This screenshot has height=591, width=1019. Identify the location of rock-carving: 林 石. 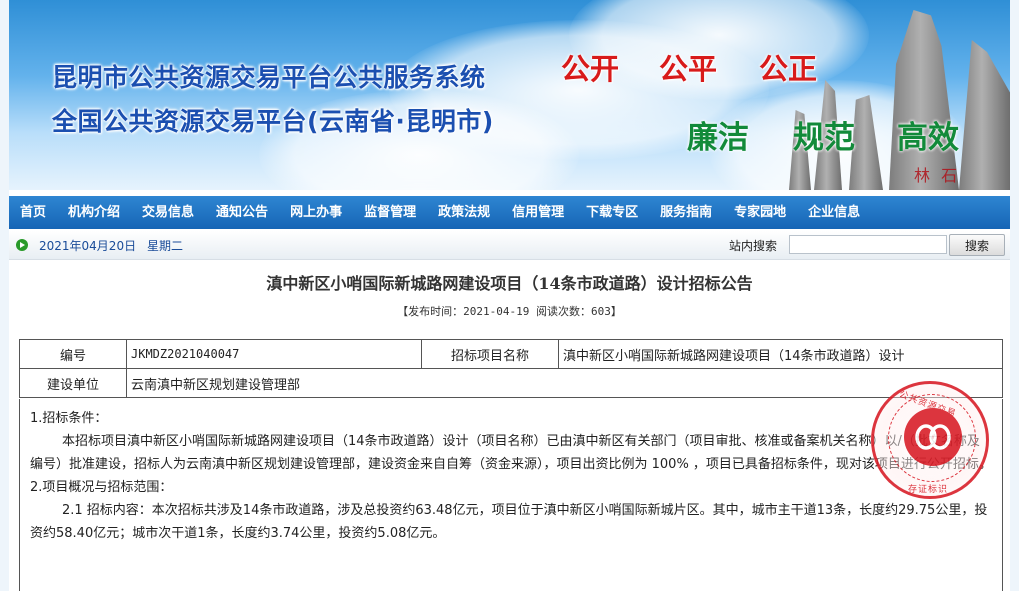
(937, 175).